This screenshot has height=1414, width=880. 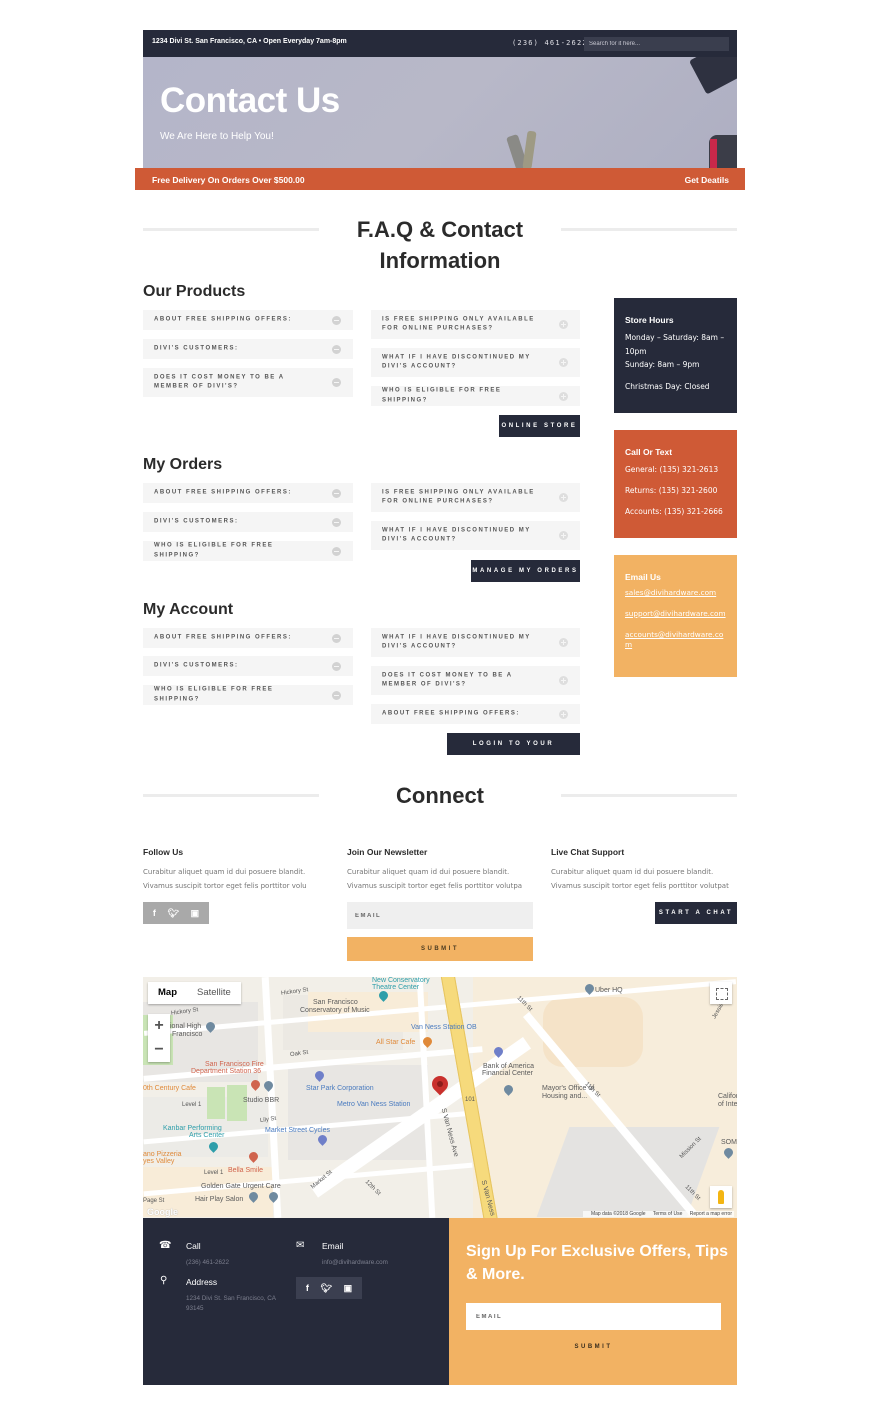 I want to click on manage-my-orders-button: Manage My Orders, so click(x=525, y=571).